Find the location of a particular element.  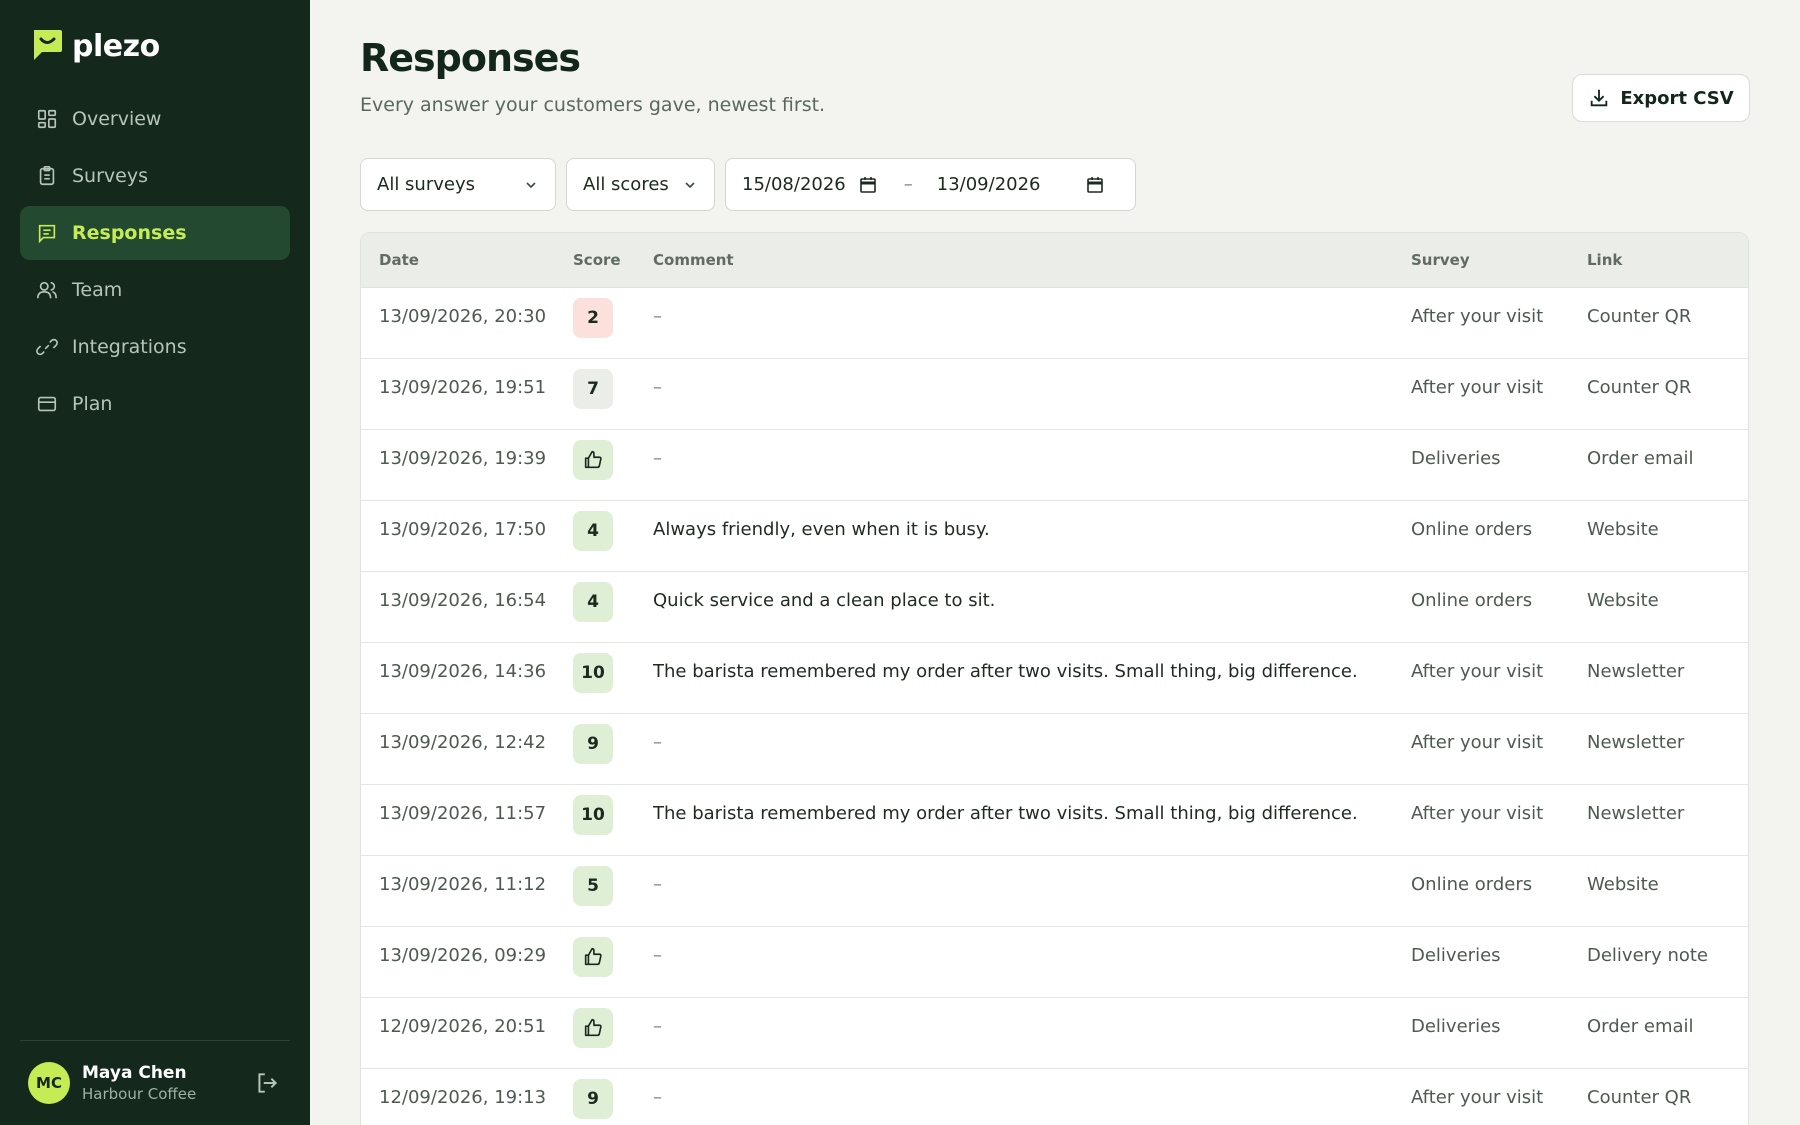

avatar: MC is located at coordinates (49, 1083).